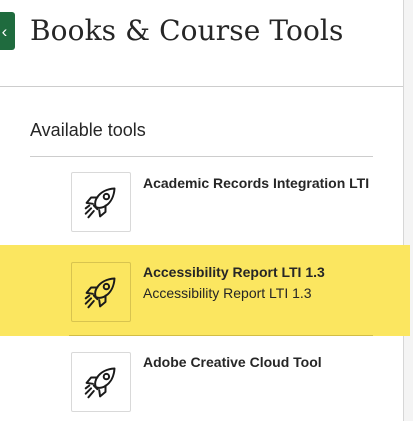 The image size is (413, 421). I want to click on section-heading: Available tools, so click(88, 130).